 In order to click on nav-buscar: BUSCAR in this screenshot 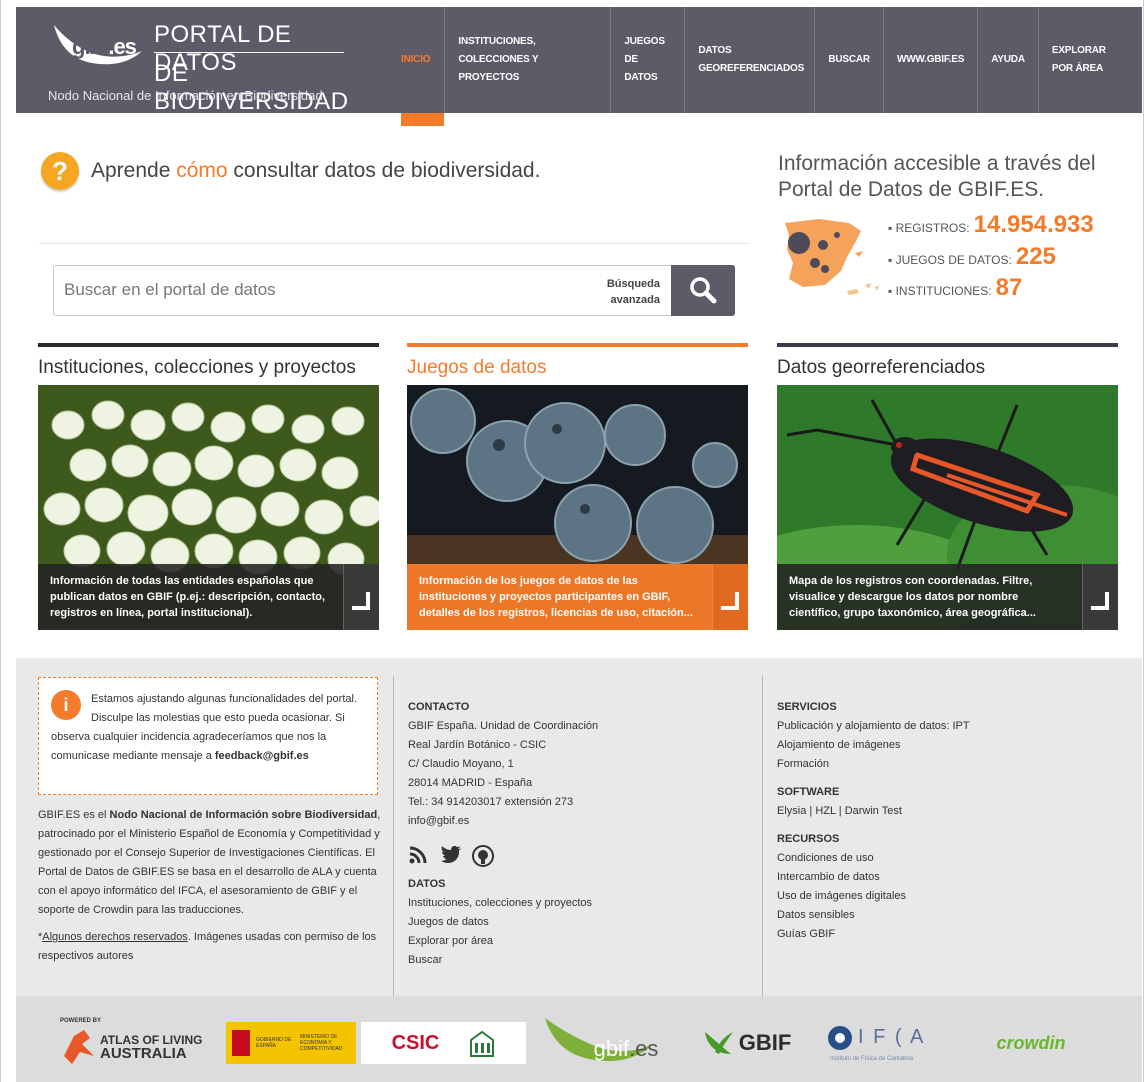, I will do `click(848, 60)`.